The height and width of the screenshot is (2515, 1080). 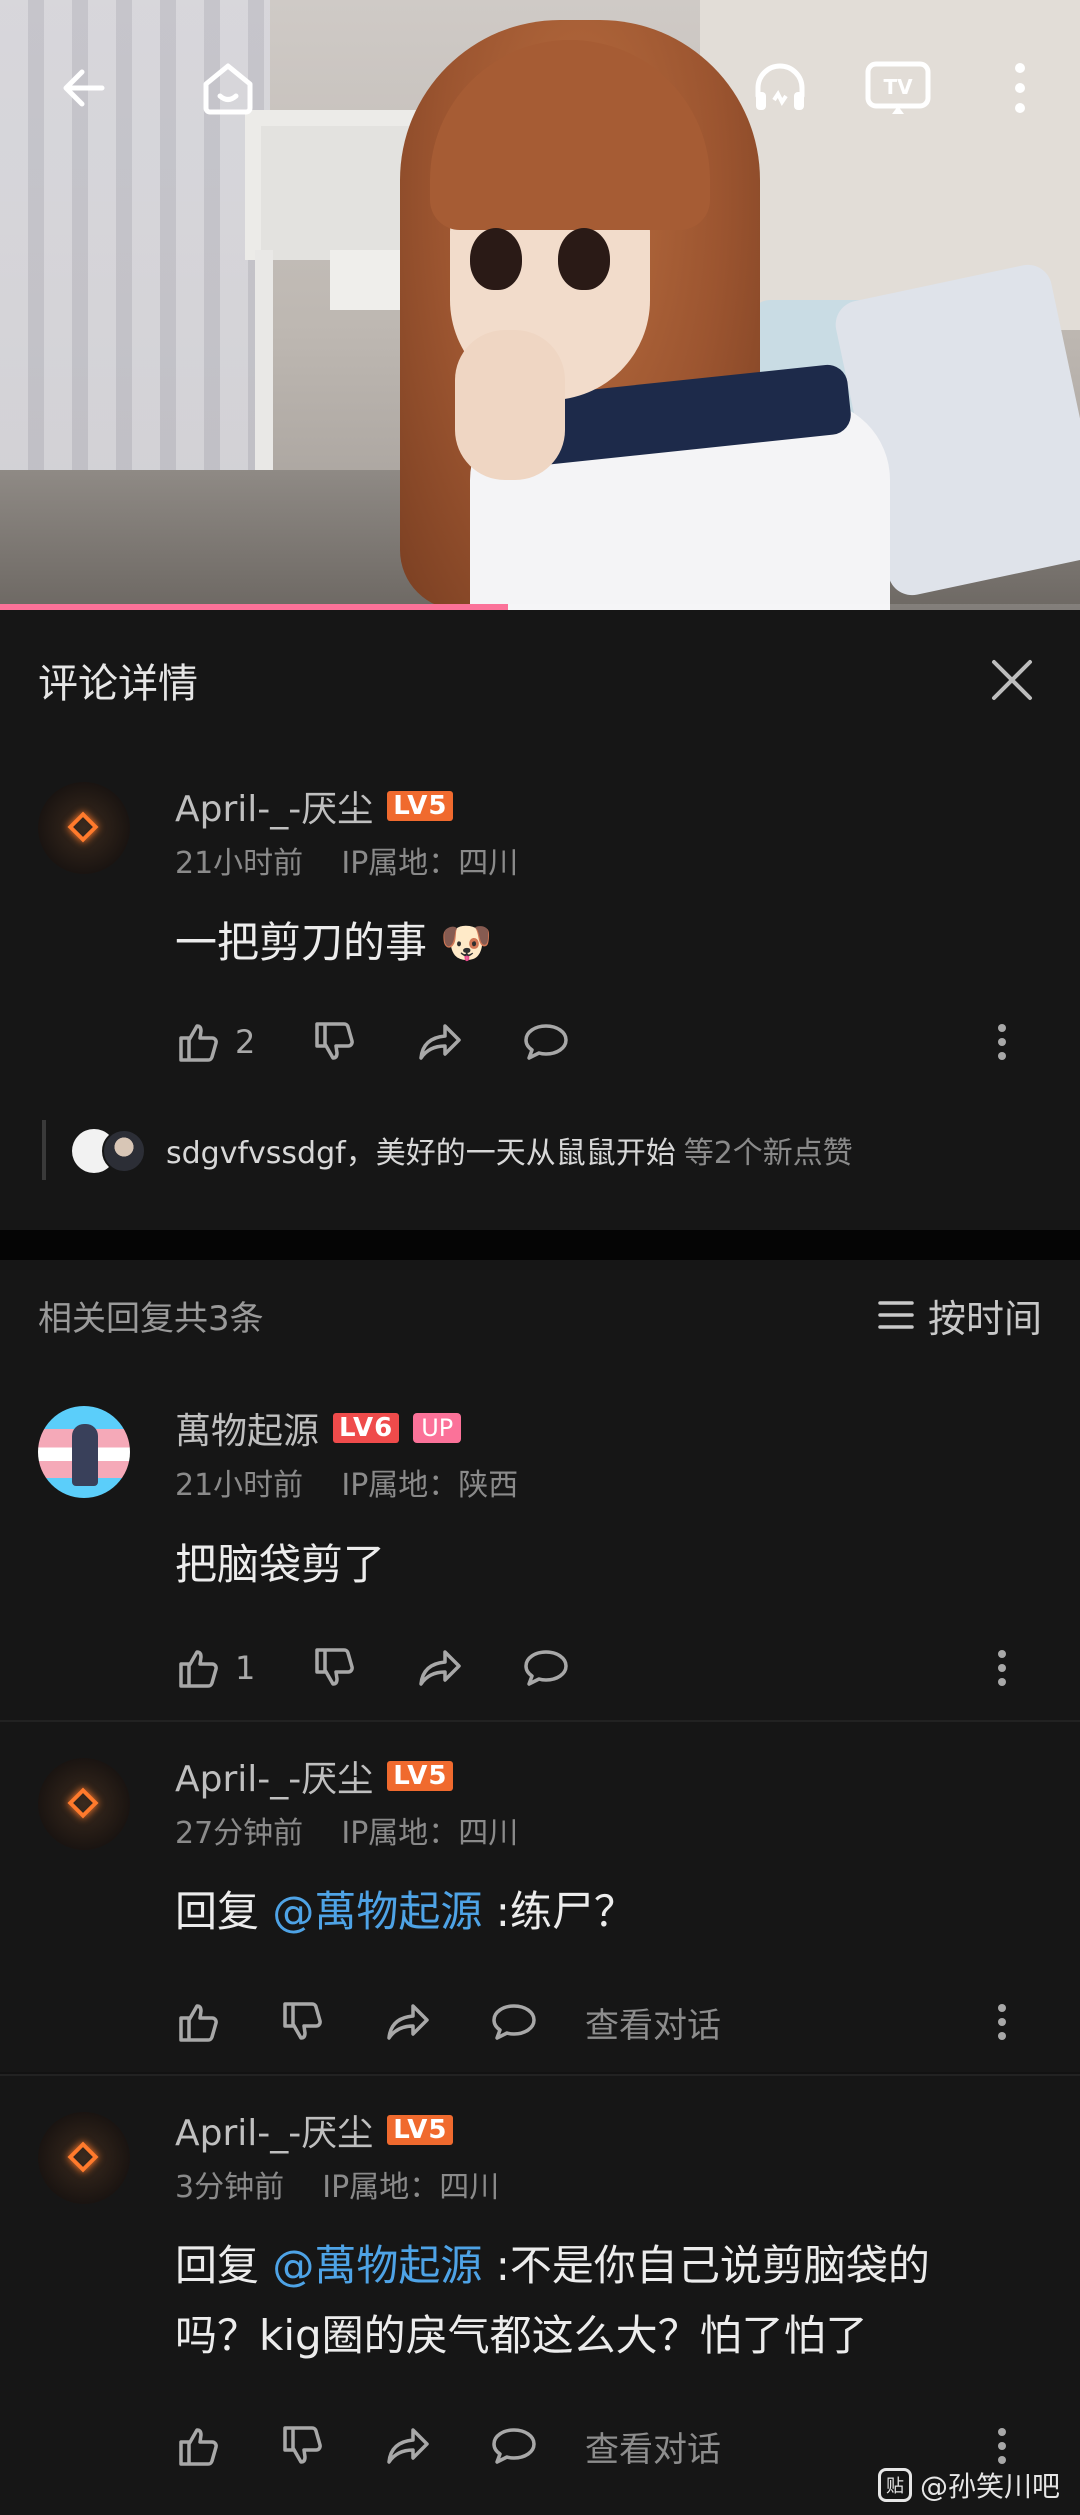 I want to click on comment-text: 回复 @萬物起源 :不是你自己说剪脑袋的吗？kig圈的戾气都这么大？怕了怕了, so click(x=590, y=2301).